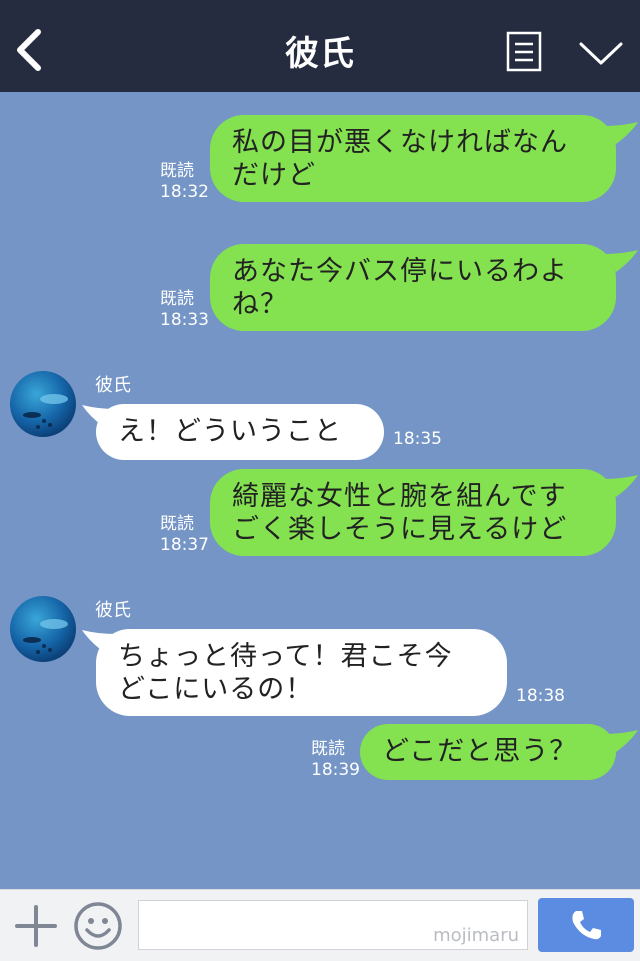  I want to click on message-time: 18:35, so click(417, 439).